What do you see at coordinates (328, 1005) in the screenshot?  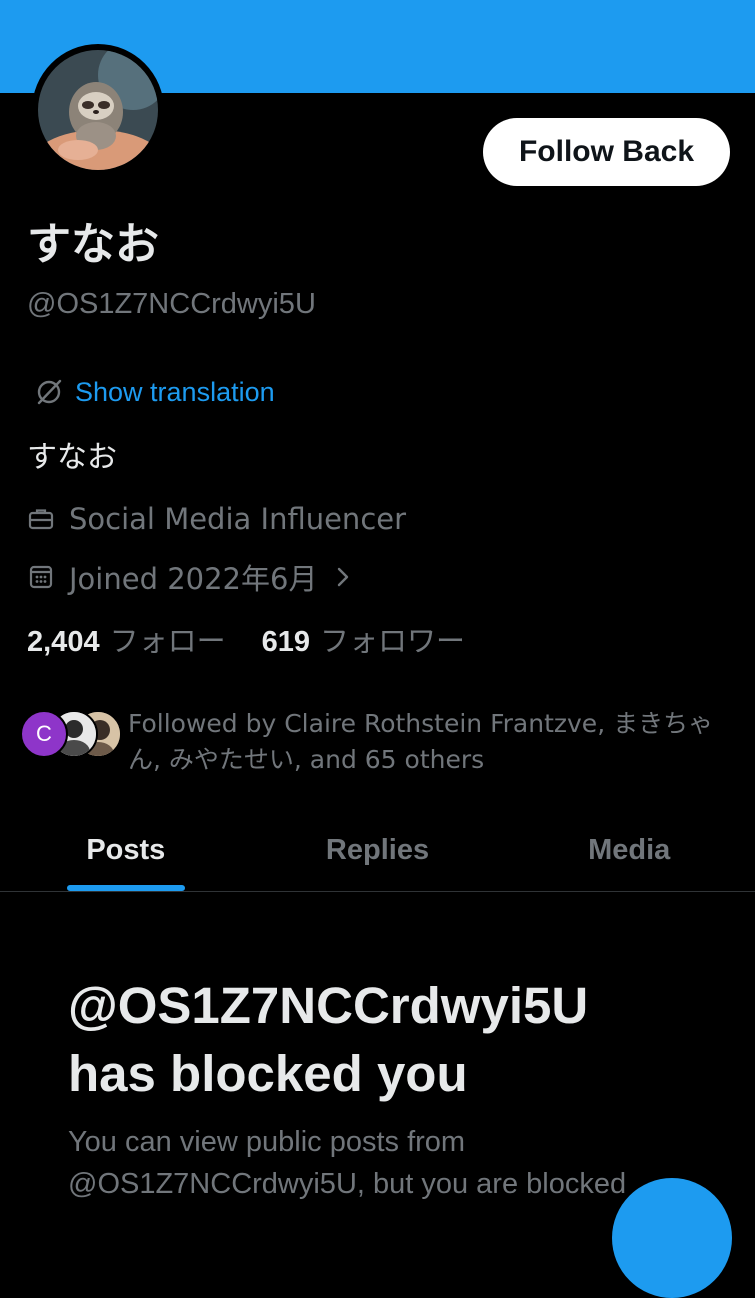 I see `blocked-heading-handle: @OS1Z7NCCrdwyi5U` at bounding box center [328, 1005].